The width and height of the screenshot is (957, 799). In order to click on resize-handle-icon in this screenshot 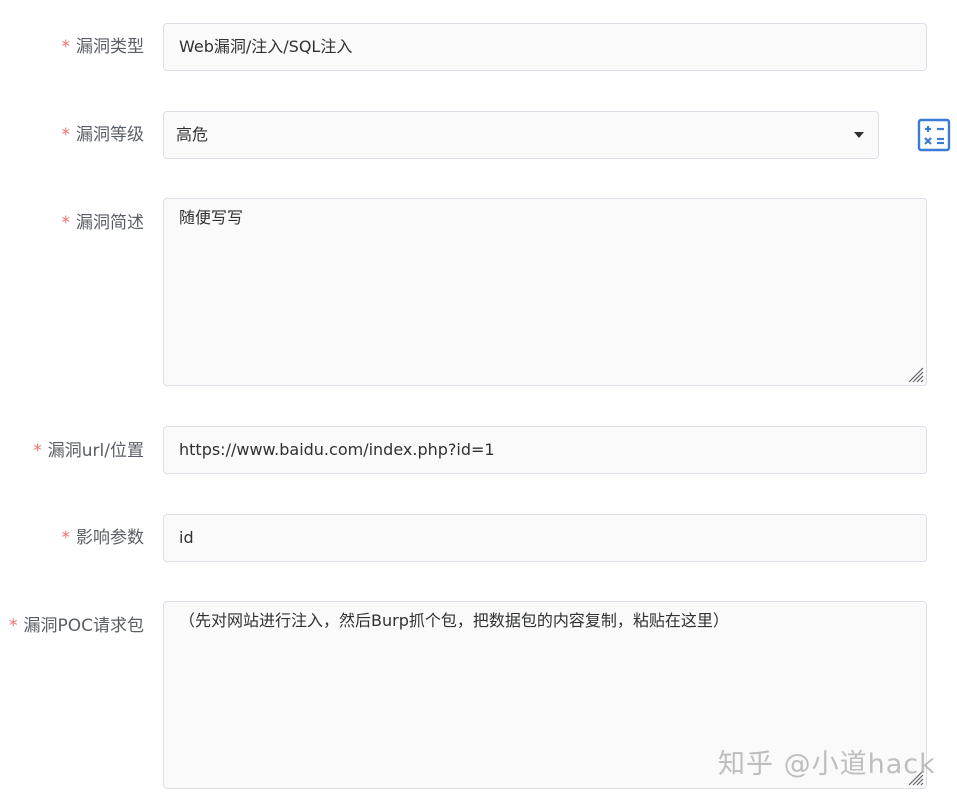, I will do `click(915, 374)`.